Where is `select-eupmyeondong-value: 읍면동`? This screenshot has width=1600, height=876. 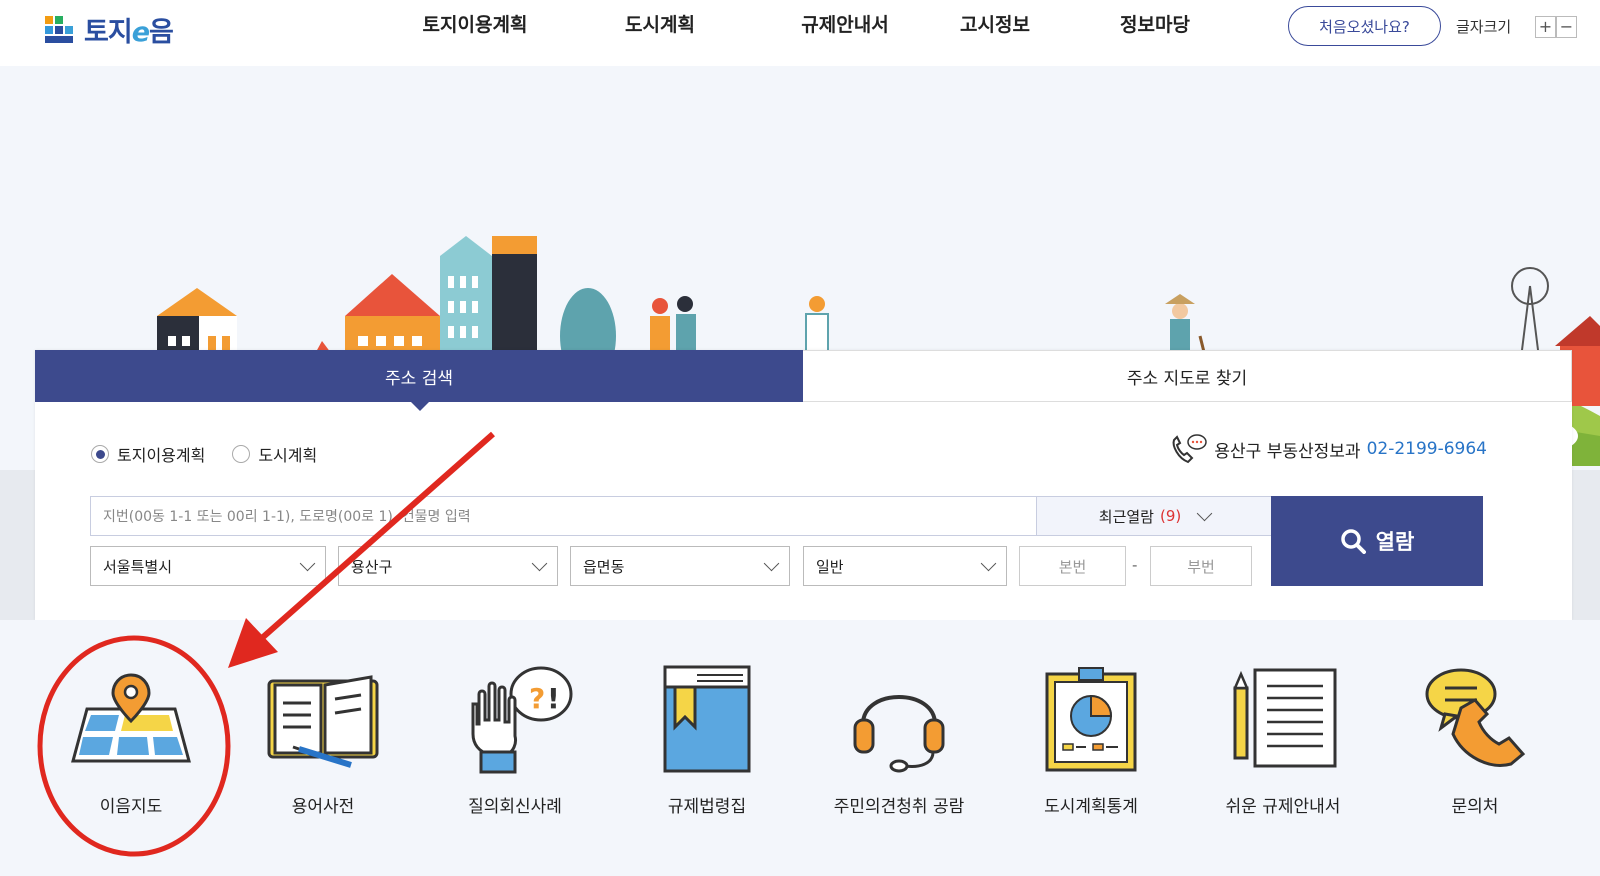
select-eupmyeondong-value: 읍면동 is located at coordinates (604, 566).